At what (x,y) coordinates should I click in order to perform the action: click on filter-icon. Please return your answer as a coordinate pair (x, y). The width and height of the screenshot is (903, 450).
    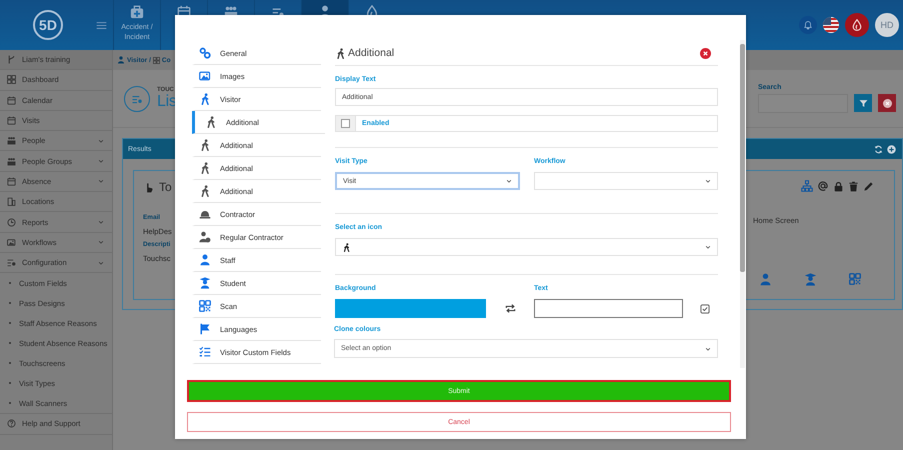
    Looking at the image, I should click on (863, 103).